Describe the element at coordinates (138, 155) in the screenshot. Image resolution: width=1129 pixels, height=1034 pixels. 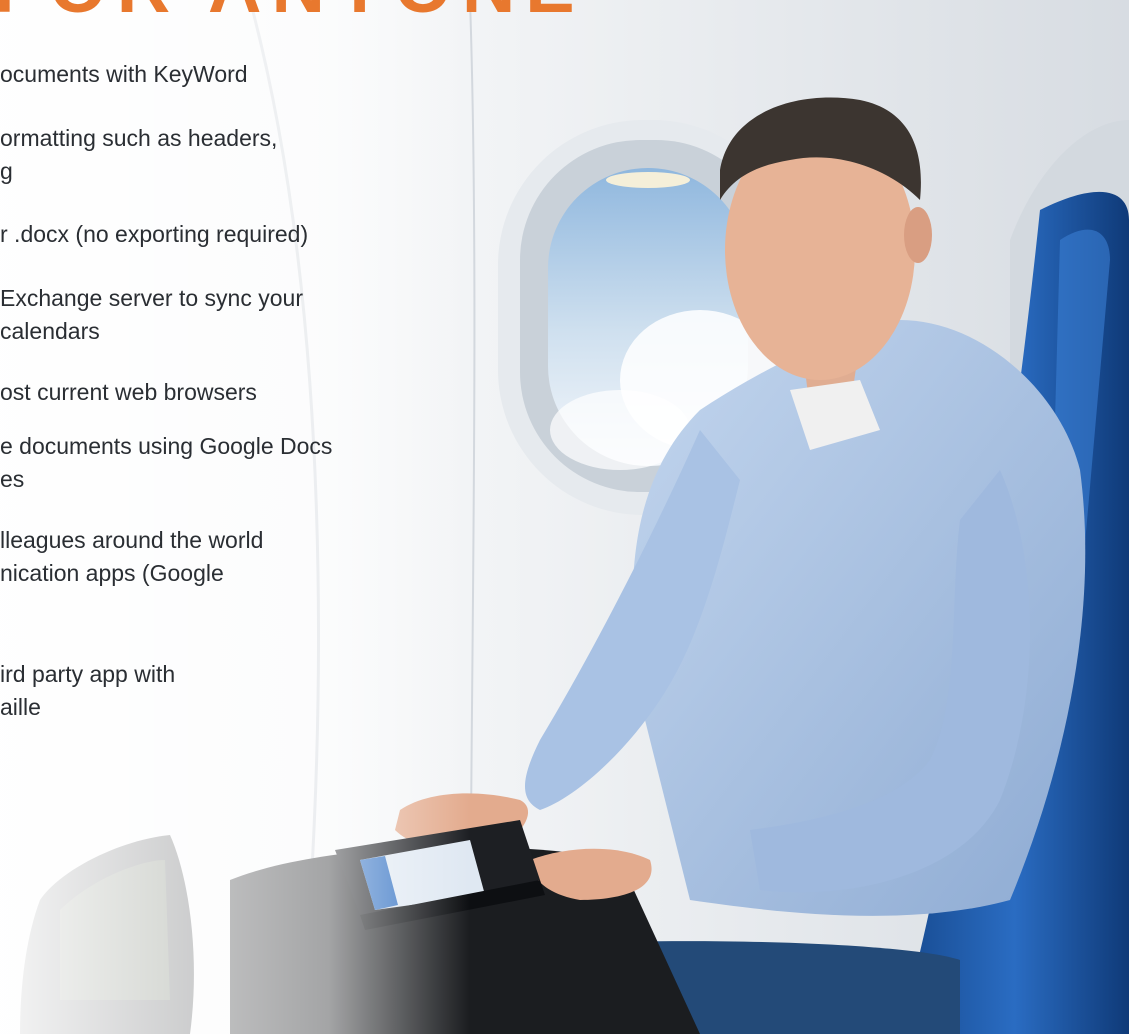
I see `feature-item: ormatting such as headers, g` at that location.